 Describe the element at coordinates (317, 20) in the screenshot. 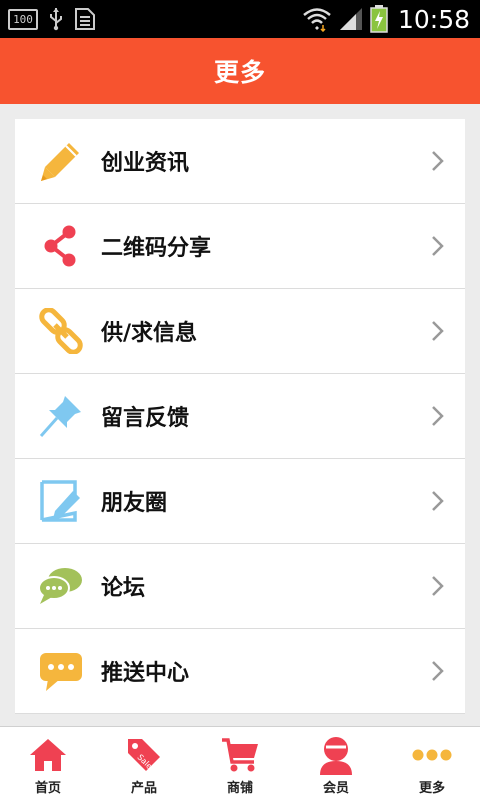

I see `wifi-icon` at that location.